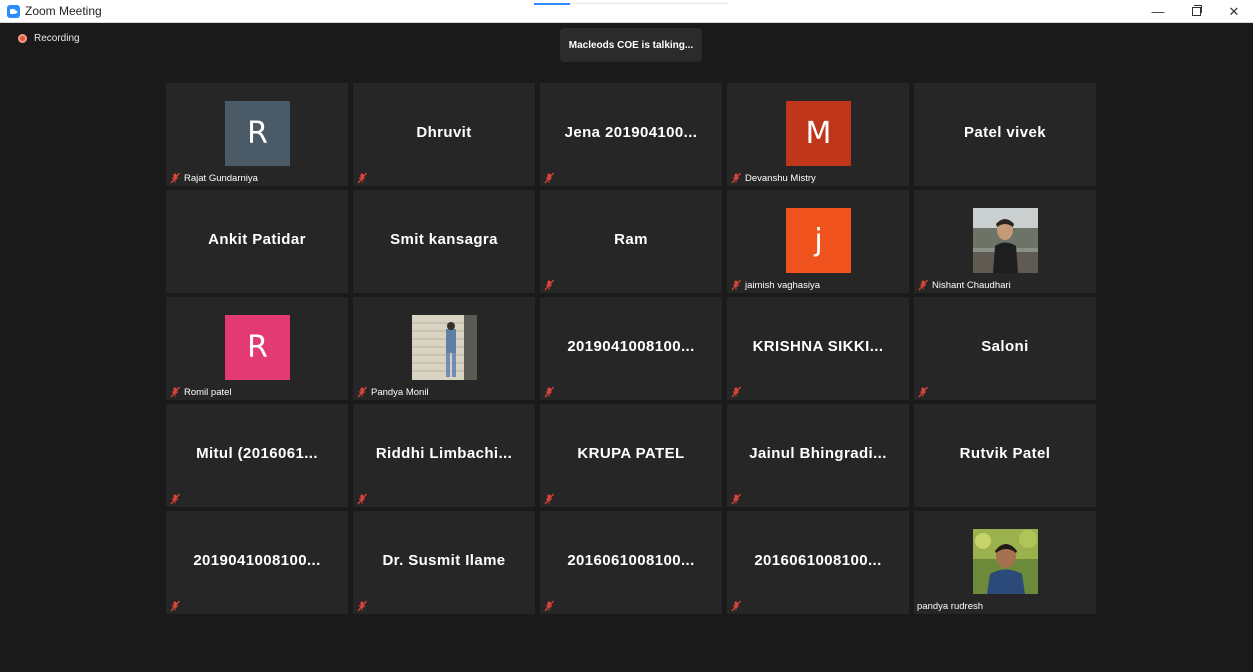  I want to click on participant-name-label: jaimish vaghasiya, so click(782, 285).